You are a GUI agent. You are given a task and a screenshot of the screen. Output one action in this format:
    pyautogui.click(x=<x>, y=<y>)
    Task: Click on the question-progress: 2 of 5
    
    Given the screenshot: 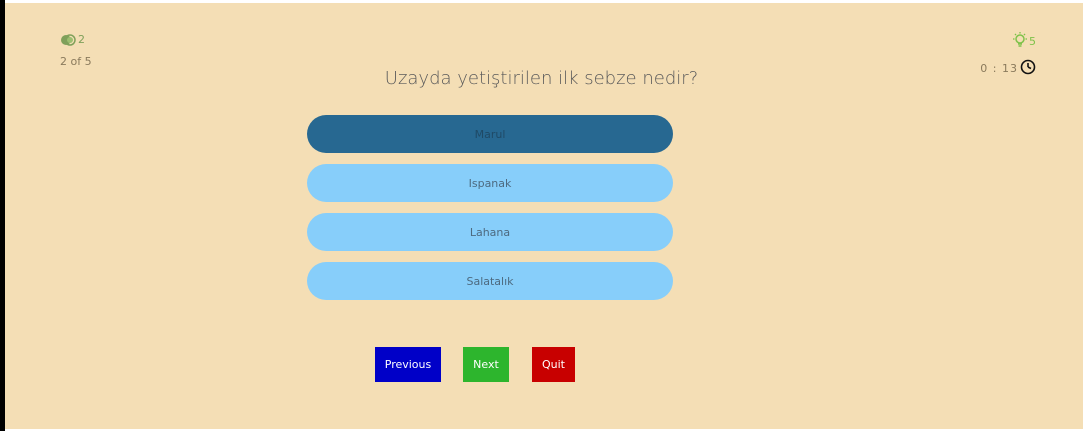 What is the action you would take?
    pyautogui.click(x=76, y=61)
    